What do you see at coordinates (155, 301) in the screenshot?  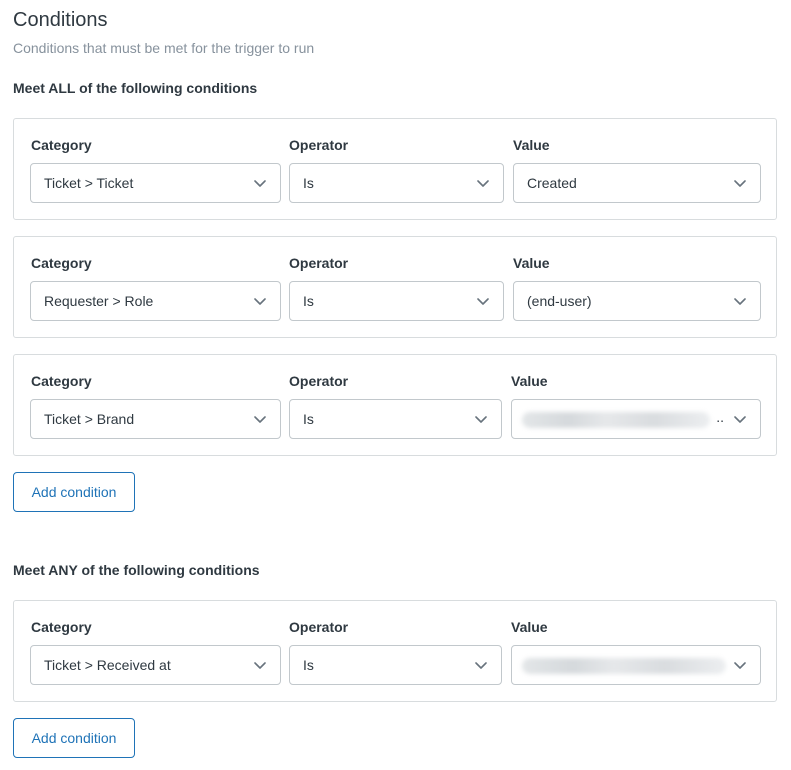 I see `category-select: Requester > Role` at bounding box center [155, 301].